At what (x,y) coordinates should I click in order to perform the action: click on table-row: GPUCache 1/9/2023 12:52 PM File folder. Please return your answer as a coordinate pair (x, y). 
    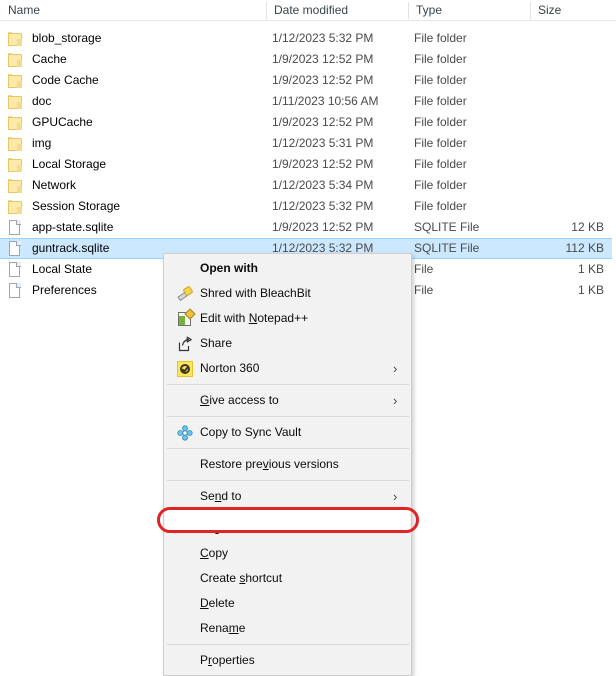
    Looking at the image, I should click on (306, 122).